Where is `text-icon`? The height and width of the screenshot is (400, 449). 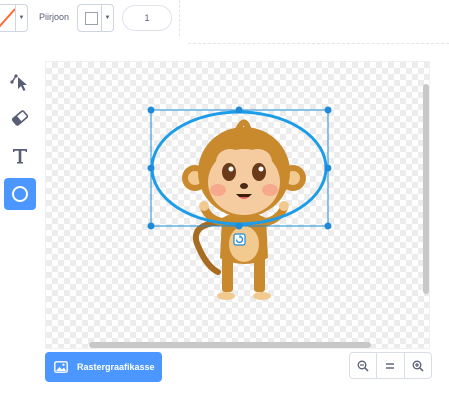 text-icon is located at coordinates (20, 156).